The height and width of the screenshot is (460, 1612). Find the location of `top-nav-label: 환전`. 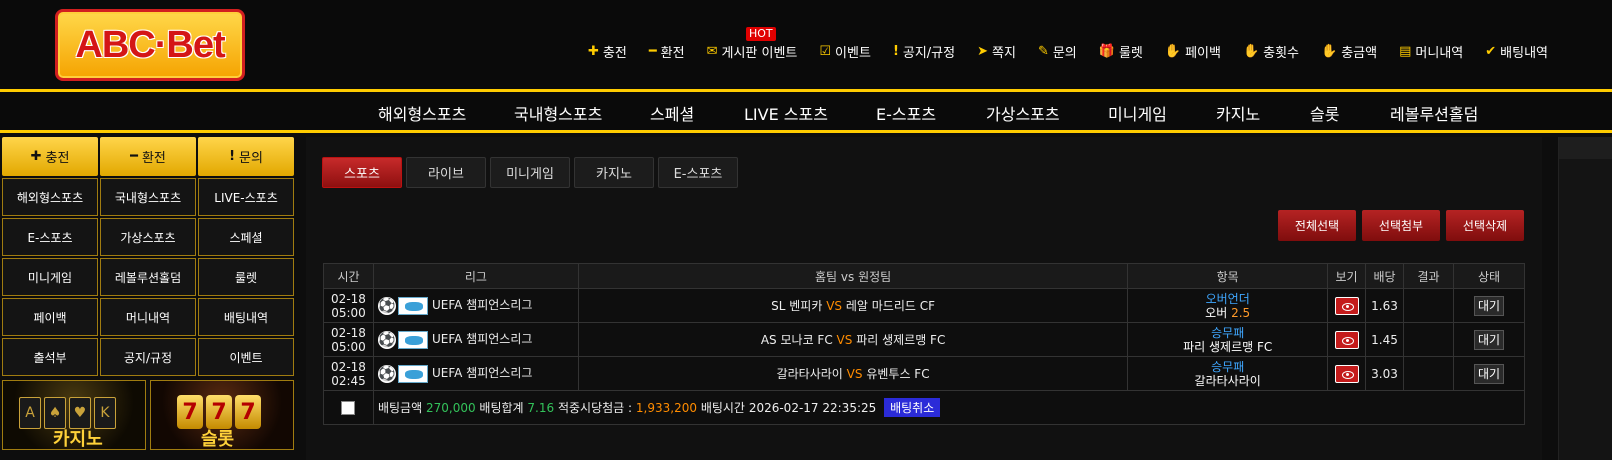

top-nav-label: 환전 is located at coordinates (672, 53).